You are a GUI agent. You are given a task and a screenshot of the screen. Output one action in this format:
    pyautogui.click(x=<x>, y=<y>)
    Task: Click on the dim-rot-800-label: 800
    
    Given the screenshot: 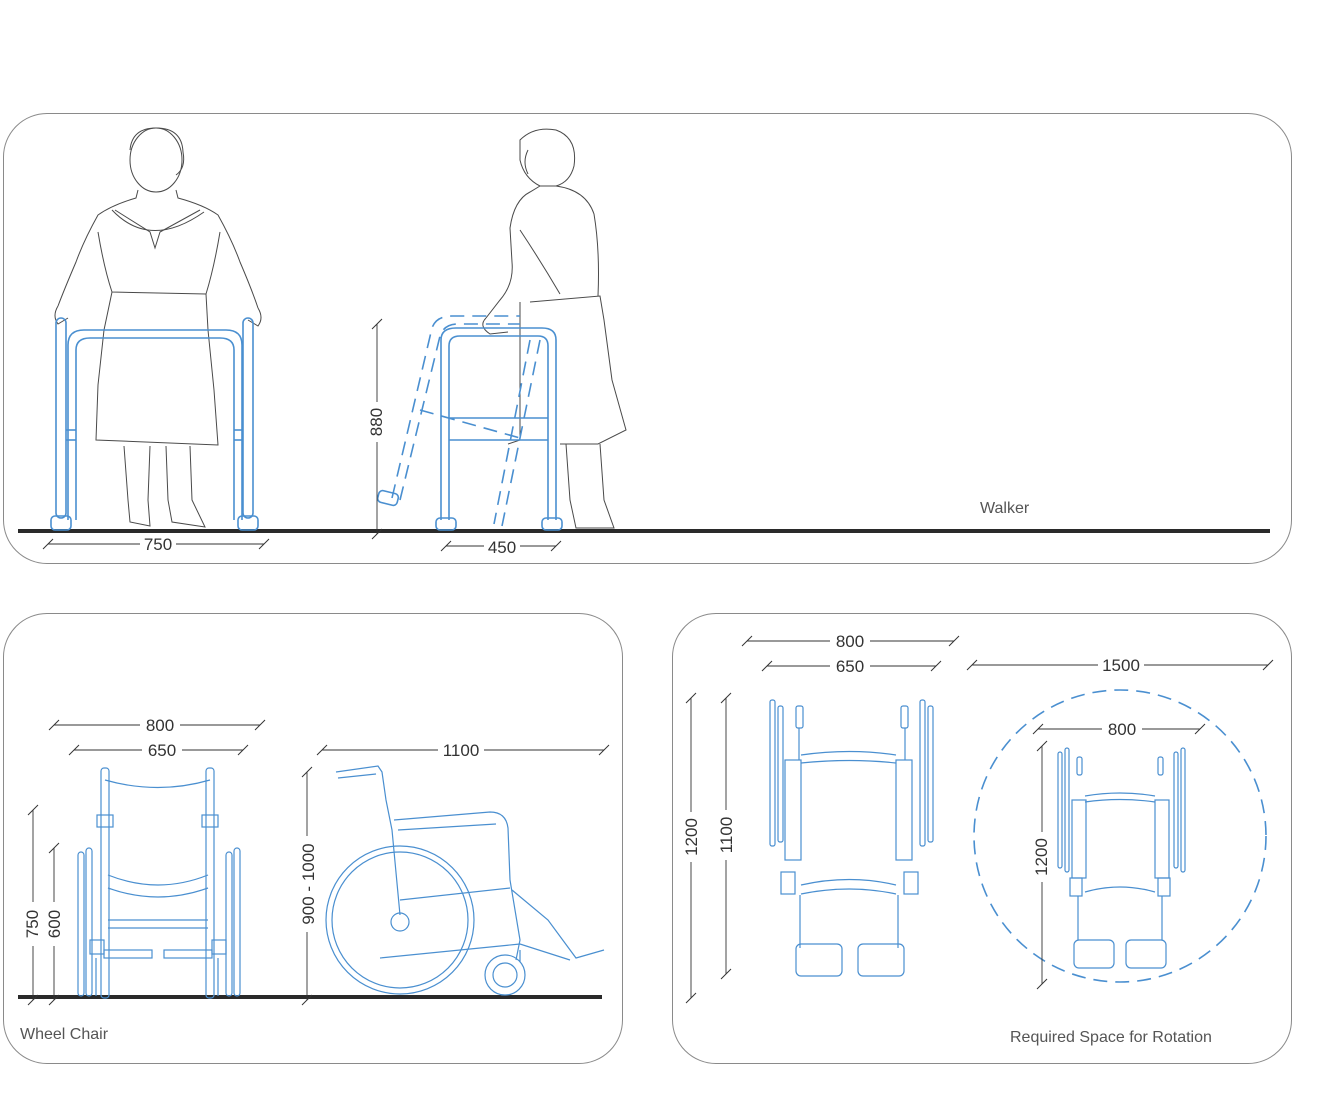 What is the action you would take?
    pyautogui.click(x=850, y=641)
    